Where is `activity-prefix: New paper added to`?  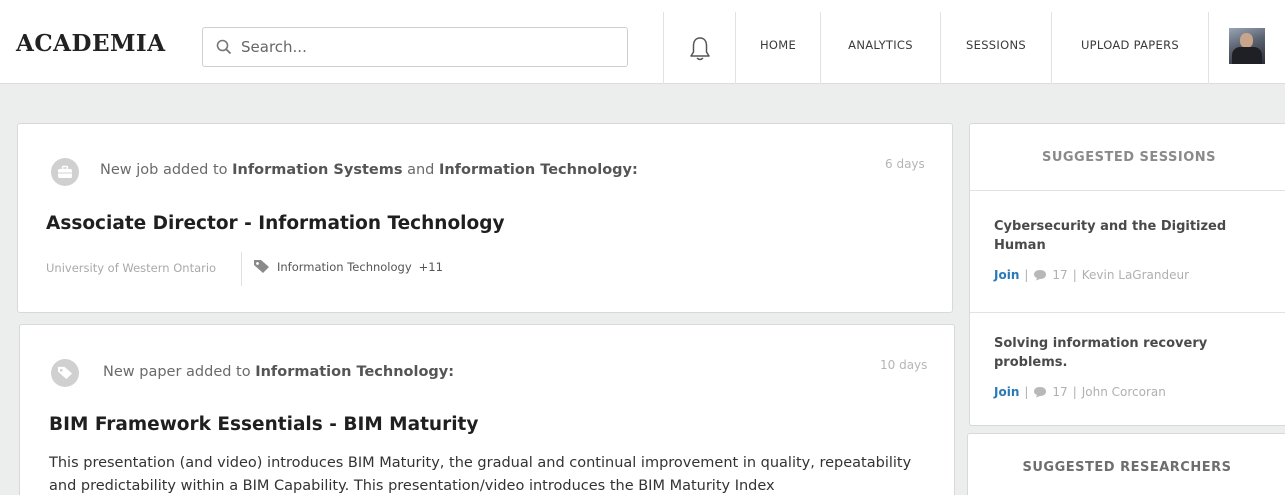 activity-prefix: New paper added to is located at coordinates (179, 372).